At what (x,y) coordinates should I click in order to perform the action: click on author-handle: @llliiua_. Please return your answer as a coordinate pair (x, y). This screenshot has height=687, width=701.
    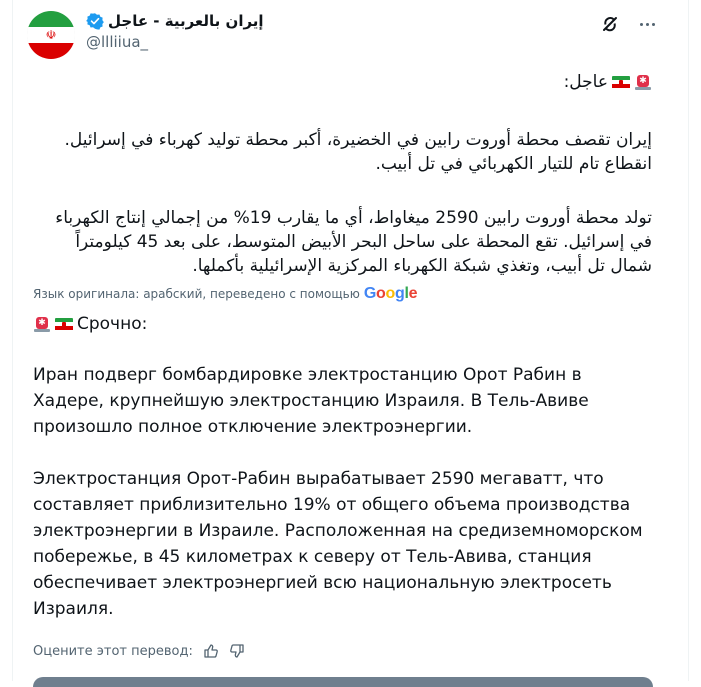
    Looking at the image, I should click on (117, 42).